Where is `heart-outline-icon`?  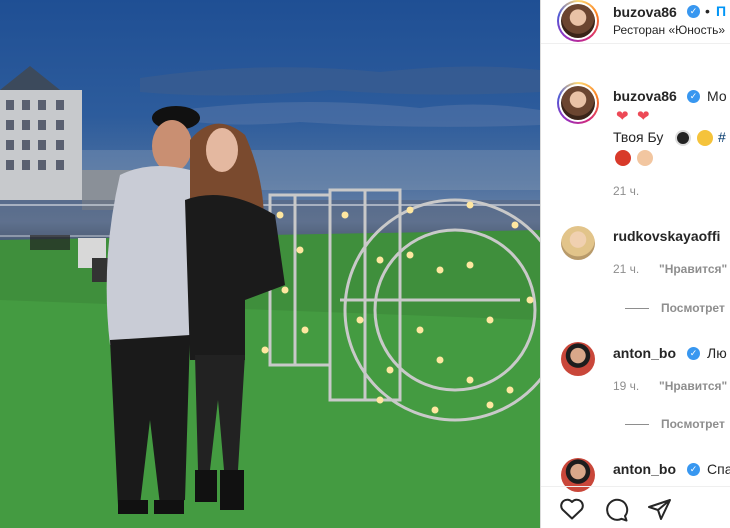 heart-outline-icon is located at coordinates (572, 509).